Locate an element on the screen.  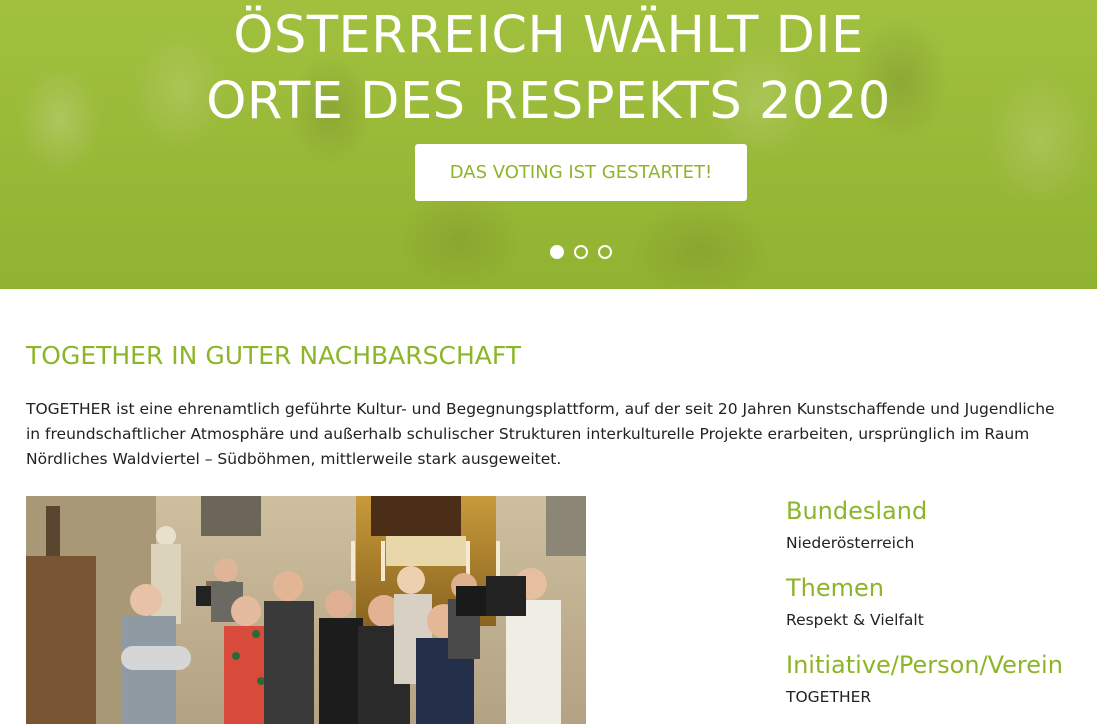
meta-topics-value: Respekt & Vielfalt is located at coordinates (855, 620).